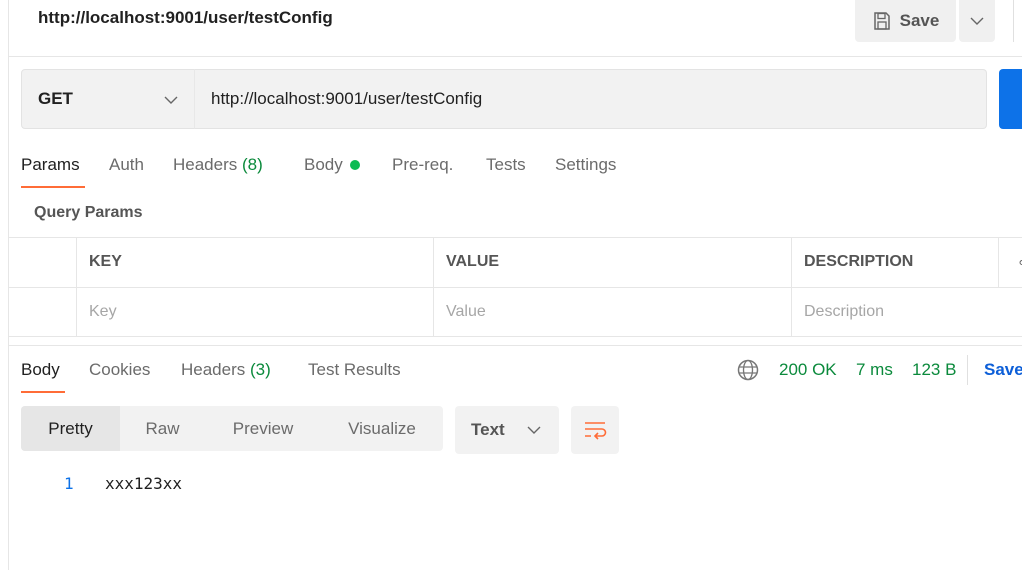  I want to click on view-visualize: Visualize, so click(382, 428).